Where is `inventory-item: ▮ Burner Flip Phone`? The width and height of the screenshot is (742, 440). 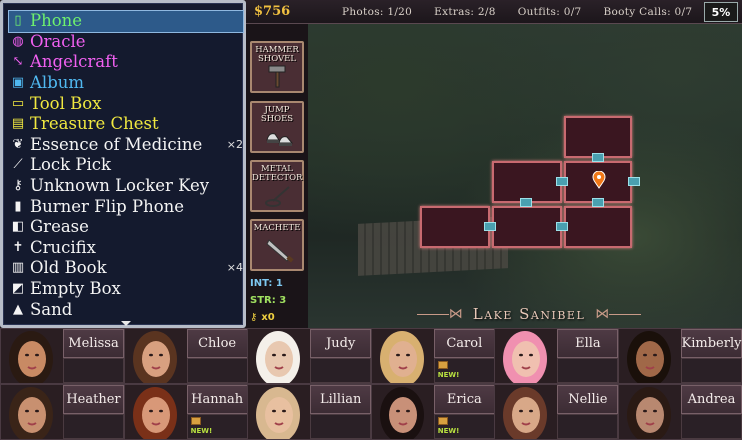 inventory-item: ▮ Burner Flip Phone is located at coordinates (126, 206).